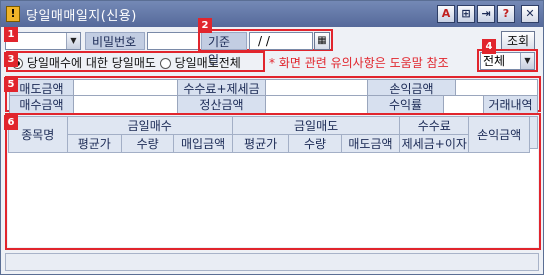  What do you see at coordinates (224, 49) in the screenshot?
I see `date-label: 기준일` at bounding box center [224, 49].